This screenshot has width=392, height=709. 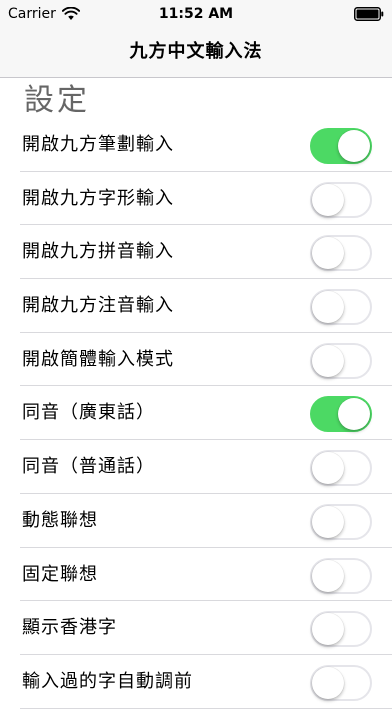 I want to click on settings-row: 開啟九方筆劃輸入, so click(x=196, y=145).